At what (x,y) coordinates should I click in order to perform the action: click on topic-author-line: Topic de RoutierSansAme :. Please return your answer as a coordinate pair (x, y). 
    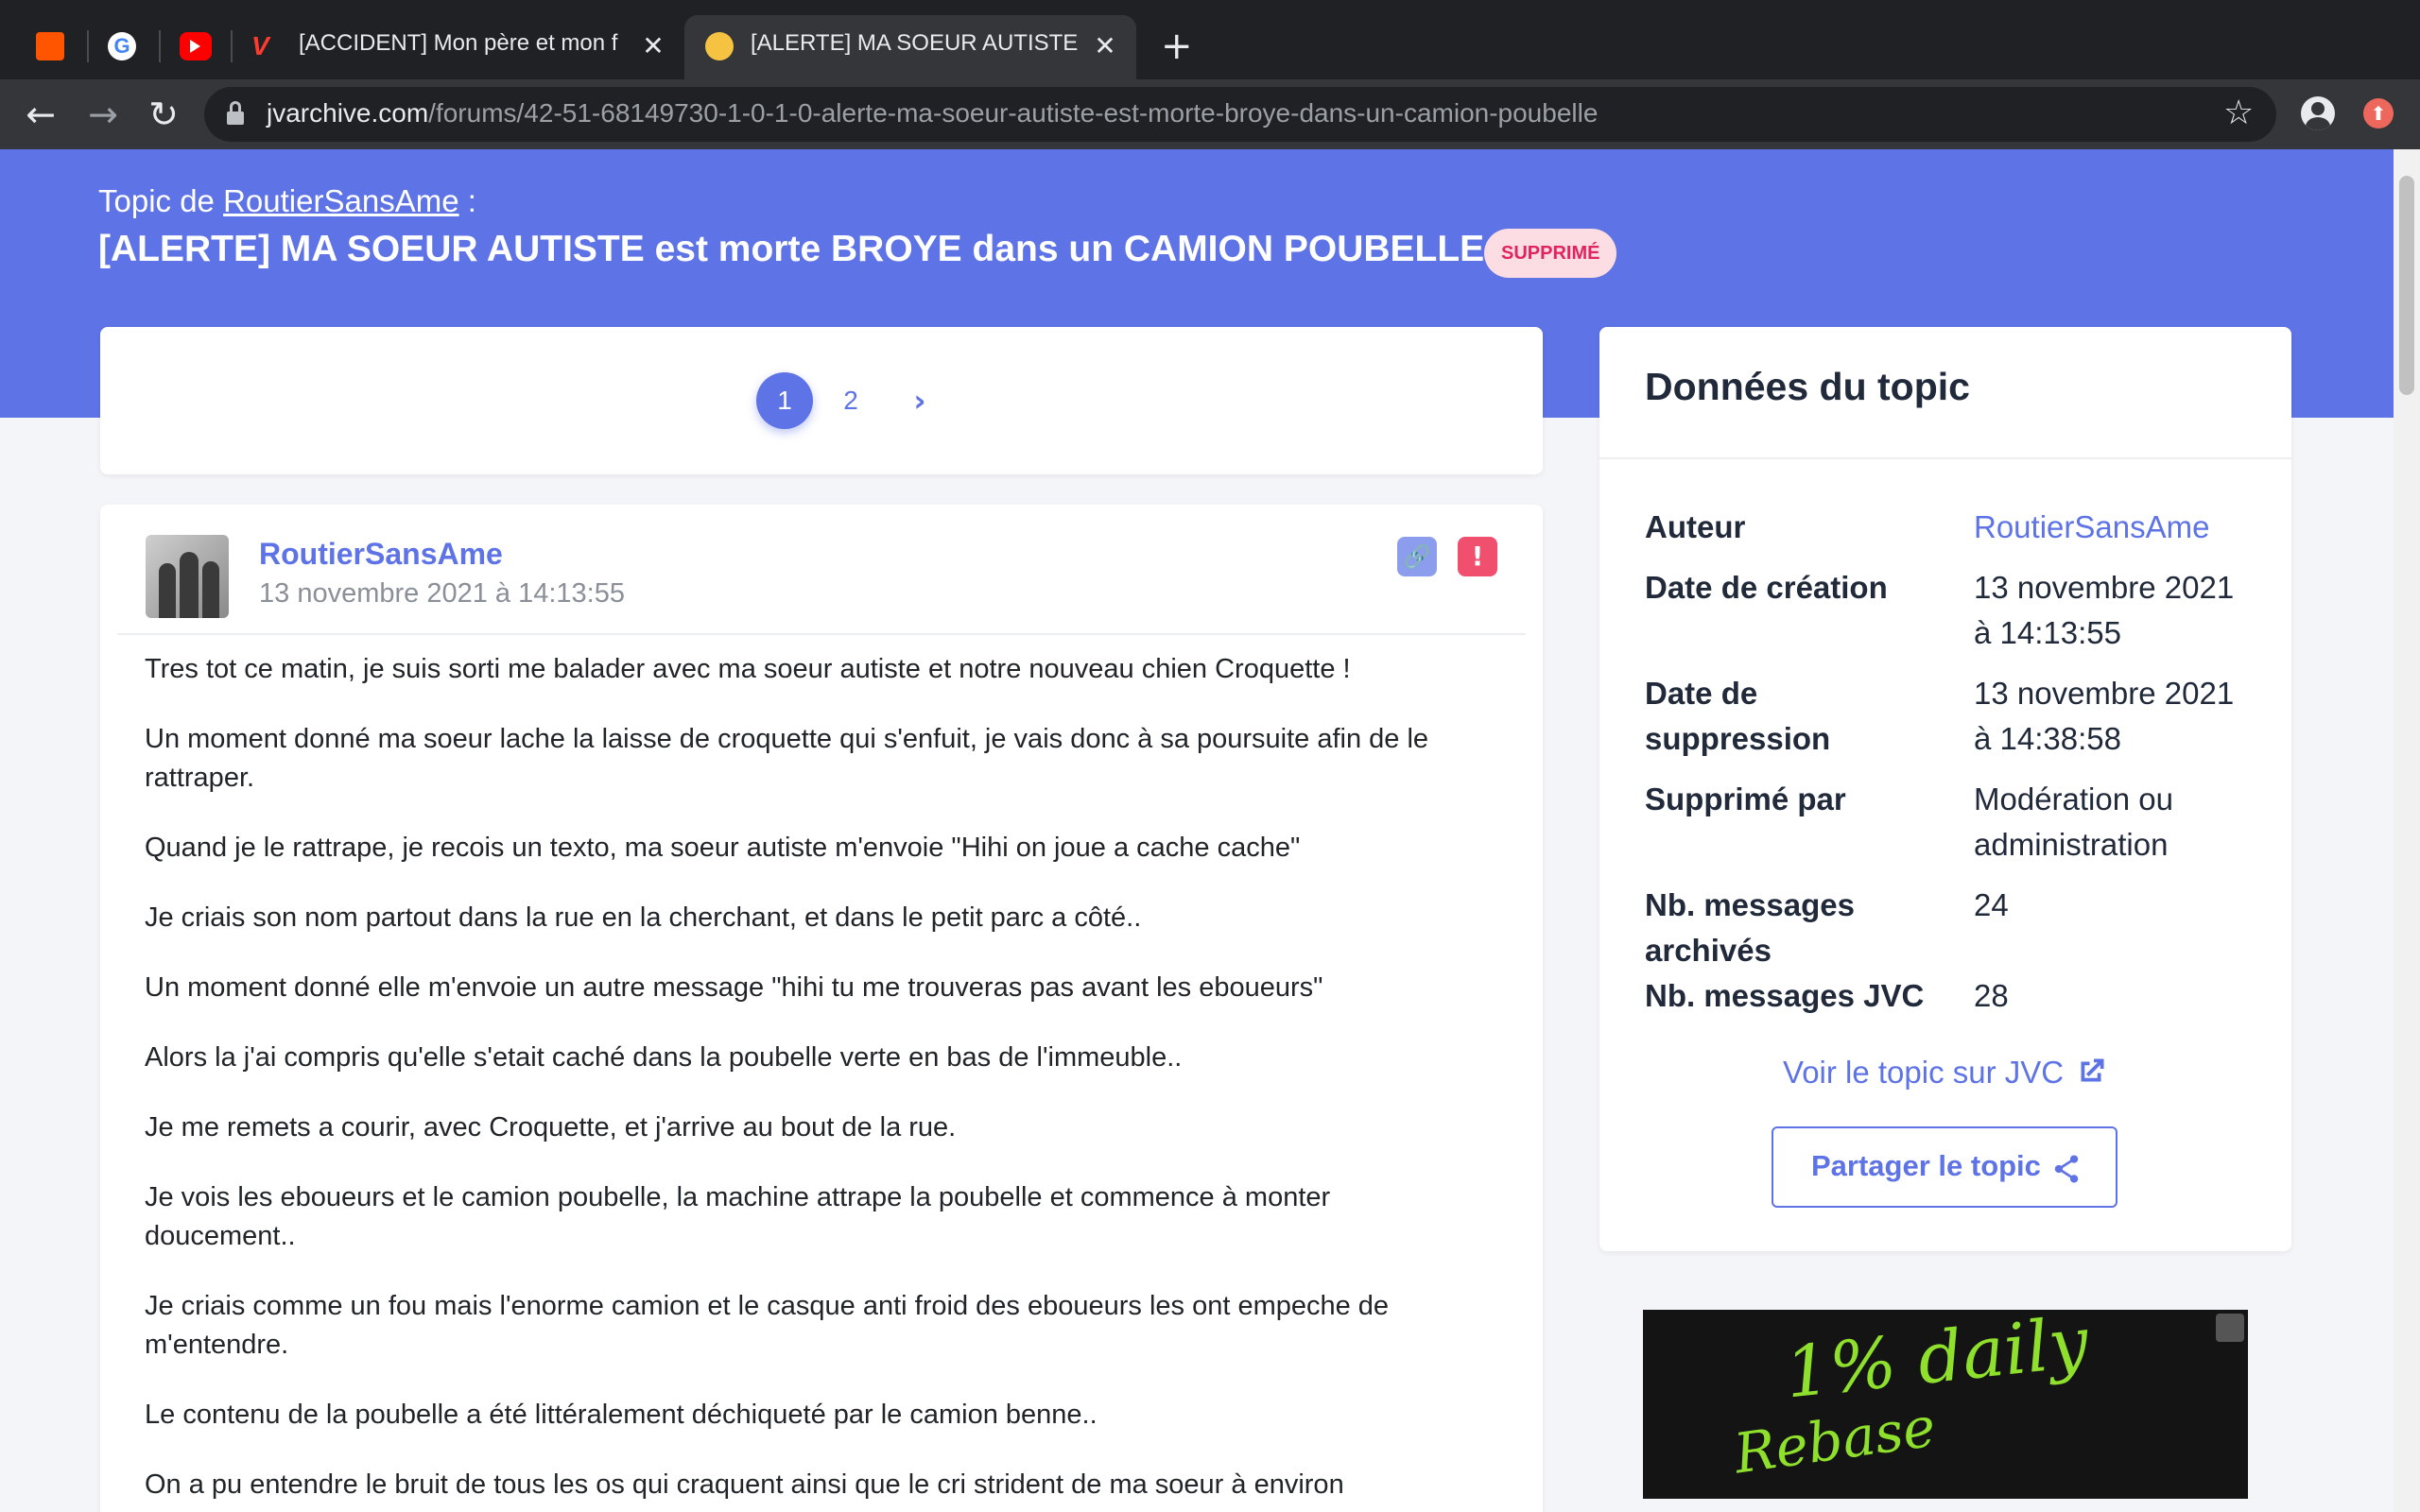
    Looking at the image, I should click on (287, 201).